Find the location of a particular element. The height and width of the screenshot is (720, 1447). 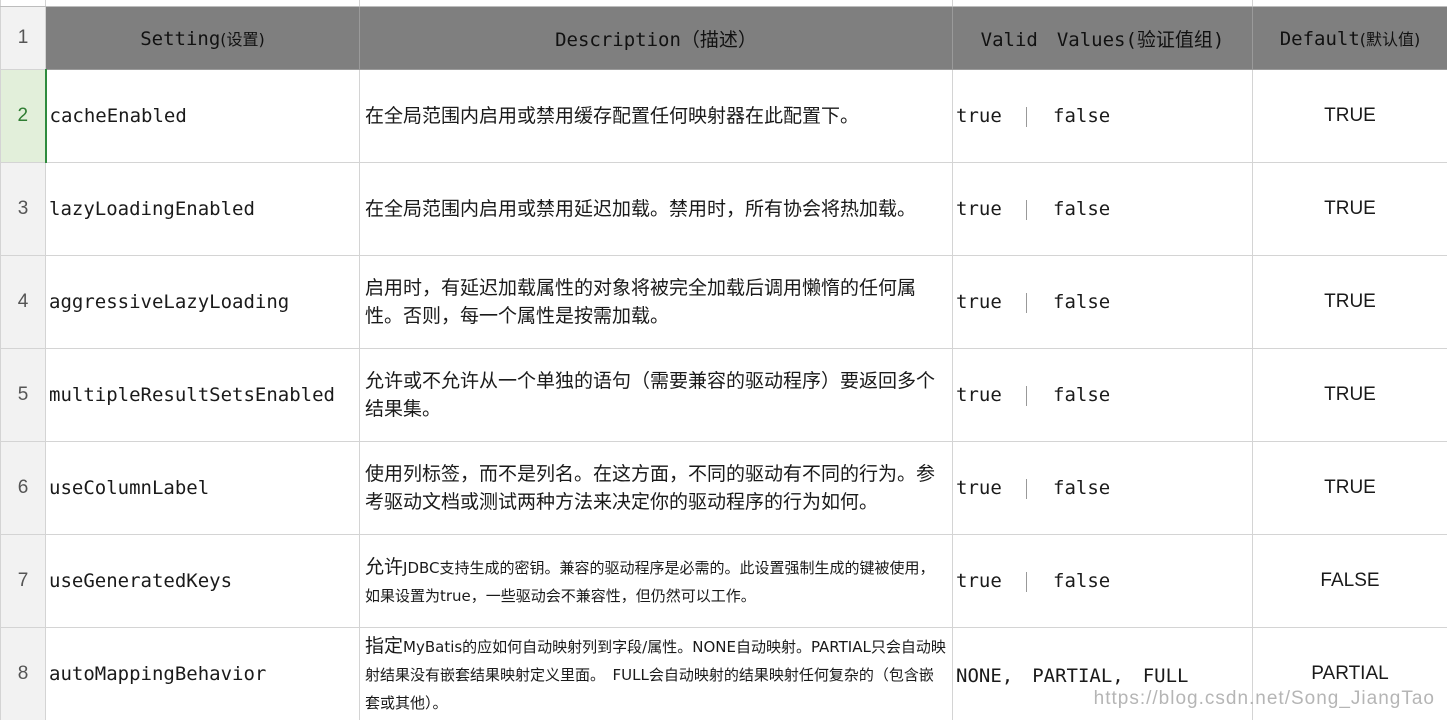

header-valid-cell: Valid Values(验证值组) is located at coordinates (1102, 38).